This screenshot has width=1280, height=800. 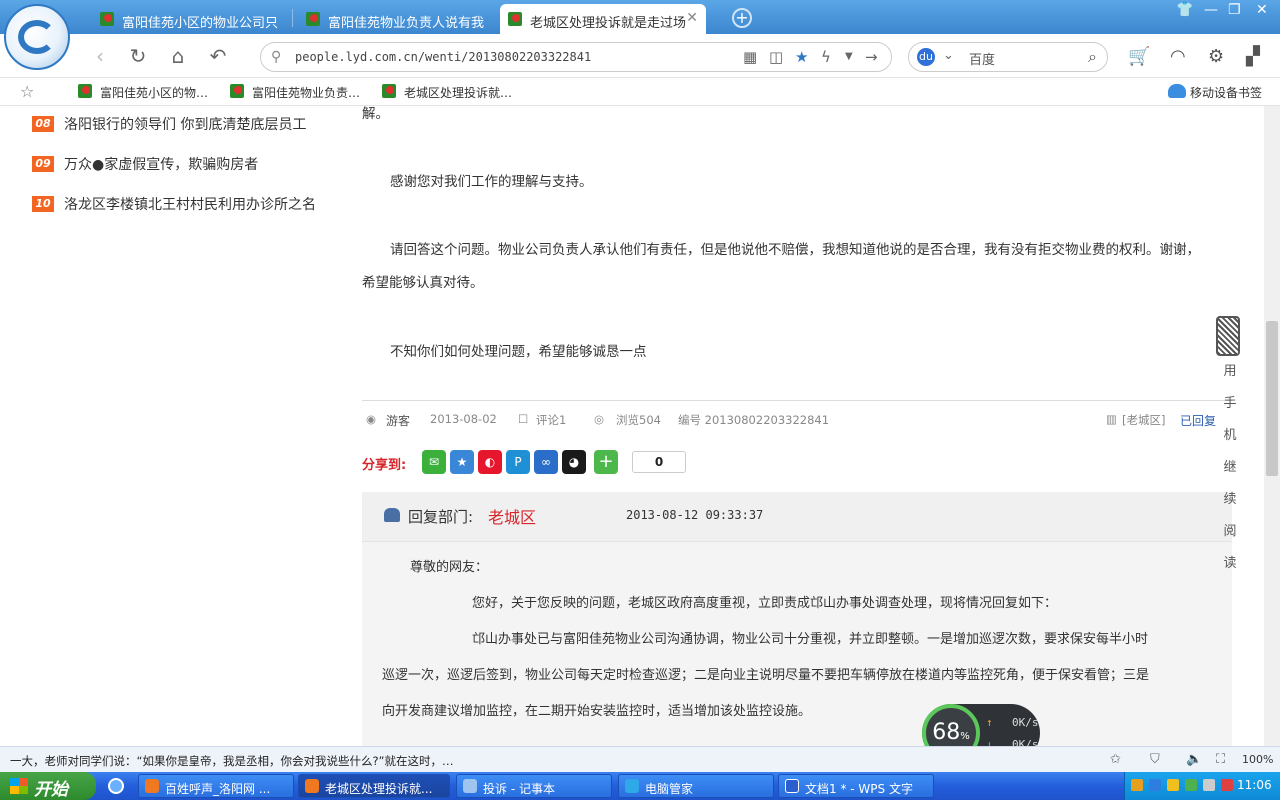 What do you see at coordinates (1143, 420) in the screenshot?
I see `department-tag: [老城区]` at bounding box center [1143, 420].